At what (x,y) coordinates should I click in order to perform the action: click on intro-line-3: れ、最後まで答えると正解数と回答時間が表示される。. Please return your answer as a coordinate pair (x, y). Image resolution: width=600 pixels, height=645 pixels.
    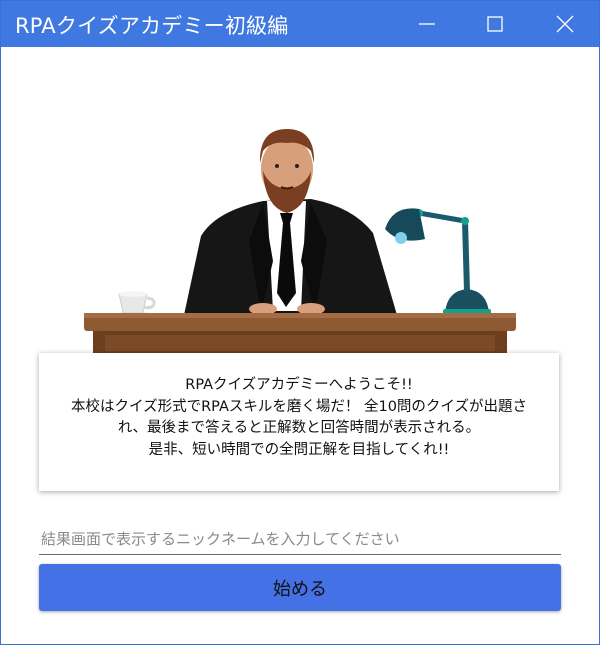
    Looking at the image, I should click on (299, 428).